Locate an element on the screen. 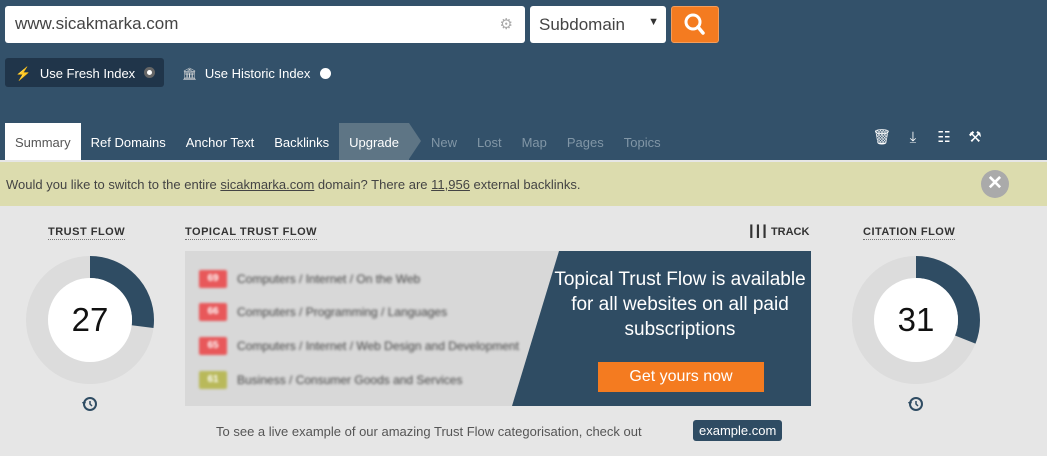  historic-index-label: Use Historic Index is located at coordinates (257, 73).